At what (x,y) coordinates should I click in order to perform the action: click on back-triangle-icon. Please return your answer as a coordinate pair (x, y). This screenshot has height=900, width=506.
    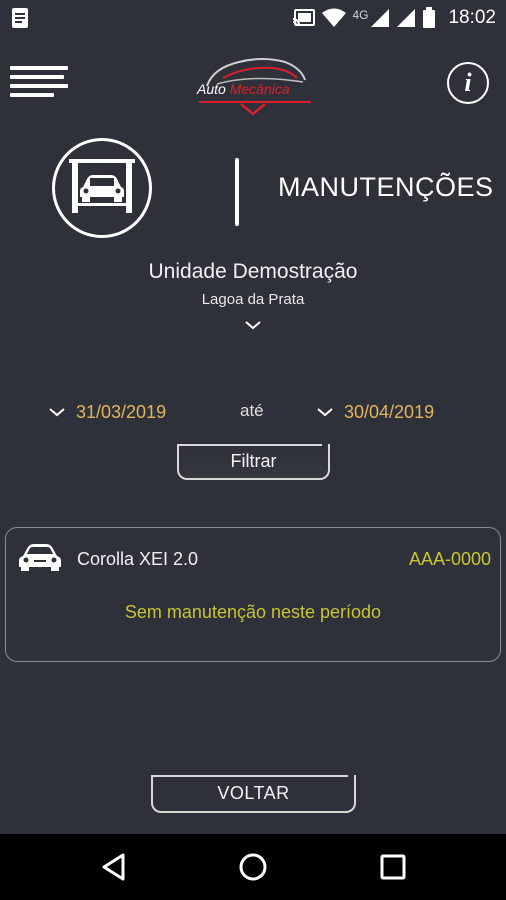
    Looking at the image, I should click on (114, 867).